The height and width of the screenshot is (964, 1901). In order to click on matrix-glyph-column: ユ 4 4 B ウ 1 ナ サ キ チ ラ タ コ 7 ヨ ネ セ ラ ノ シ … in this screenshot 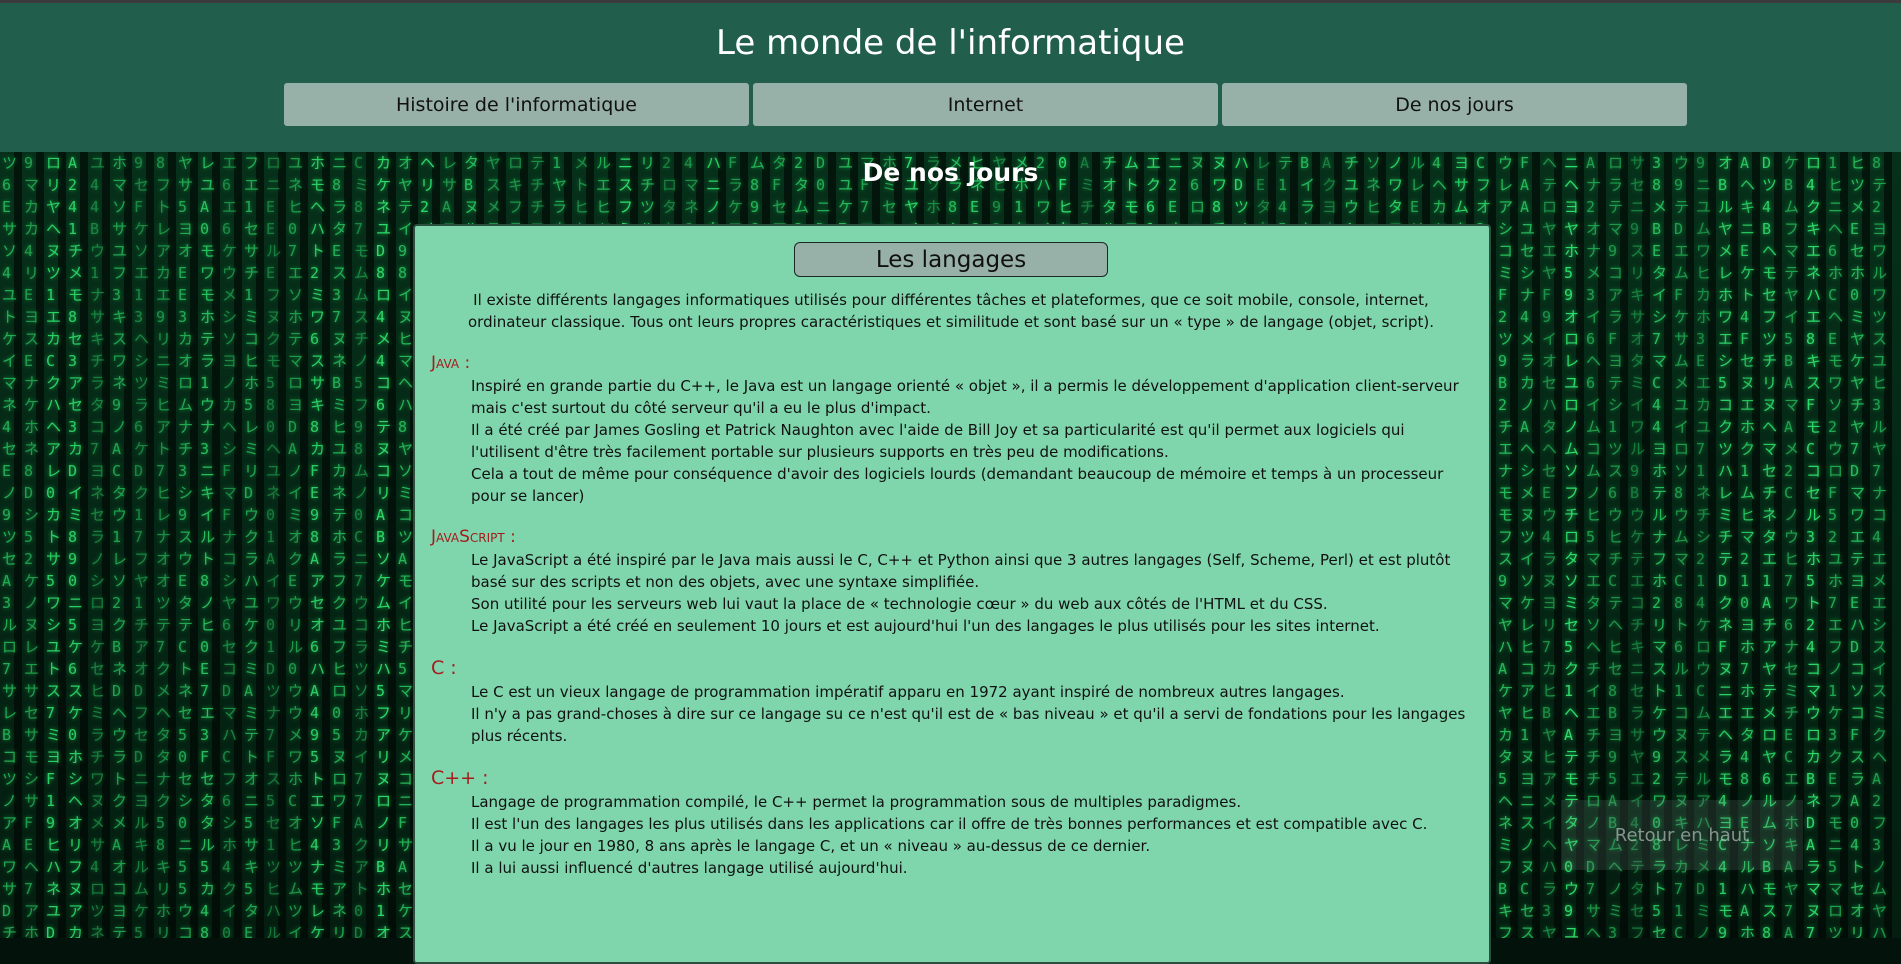, I will do `click(98, 546)`.